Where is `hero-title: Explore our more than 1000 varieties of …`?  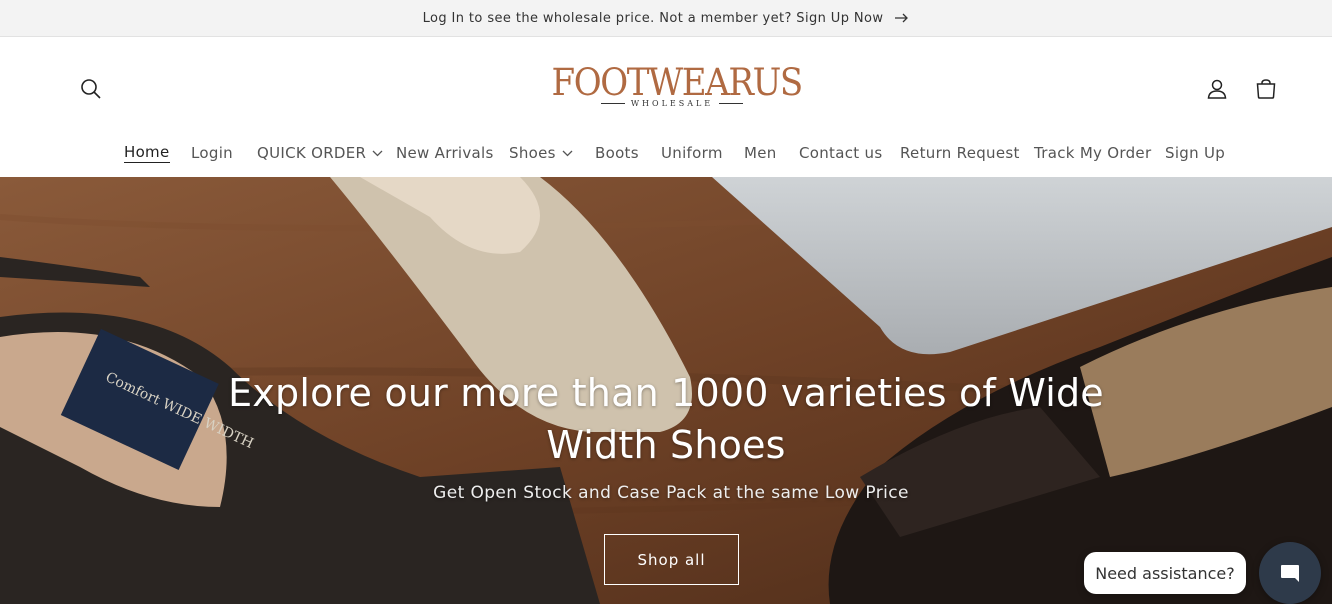
hero-title: Explore our more than 1000 varieties of … is located at coordinates (666, 419).